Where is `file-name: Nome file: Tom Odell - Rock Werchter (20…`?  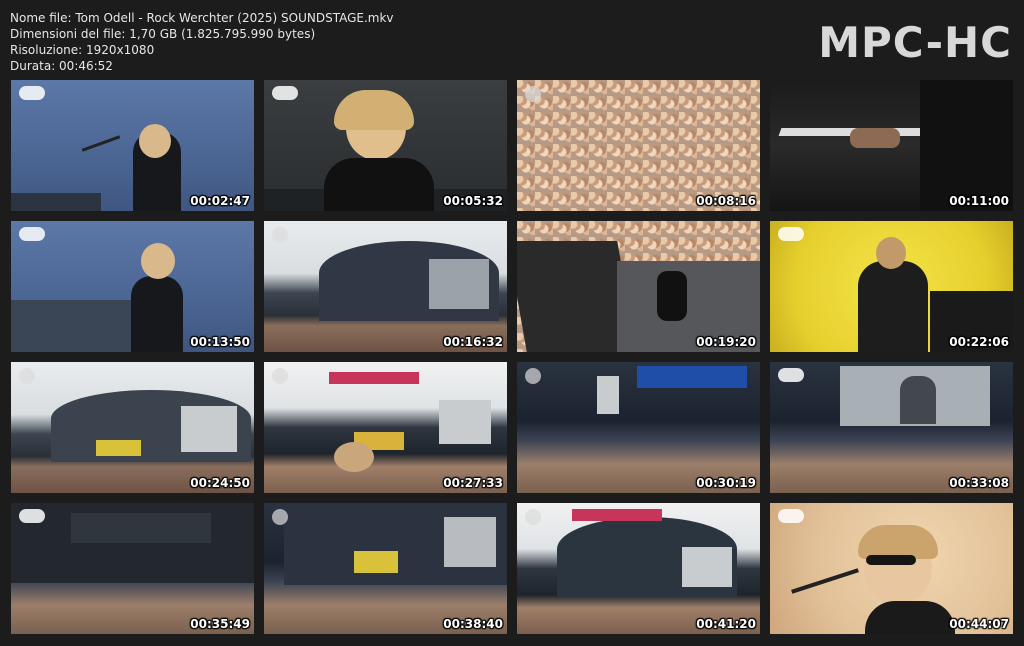 file-name: Nome file: Tom Odell - Rock Werchter (20… is located at coordinates (202, 18).